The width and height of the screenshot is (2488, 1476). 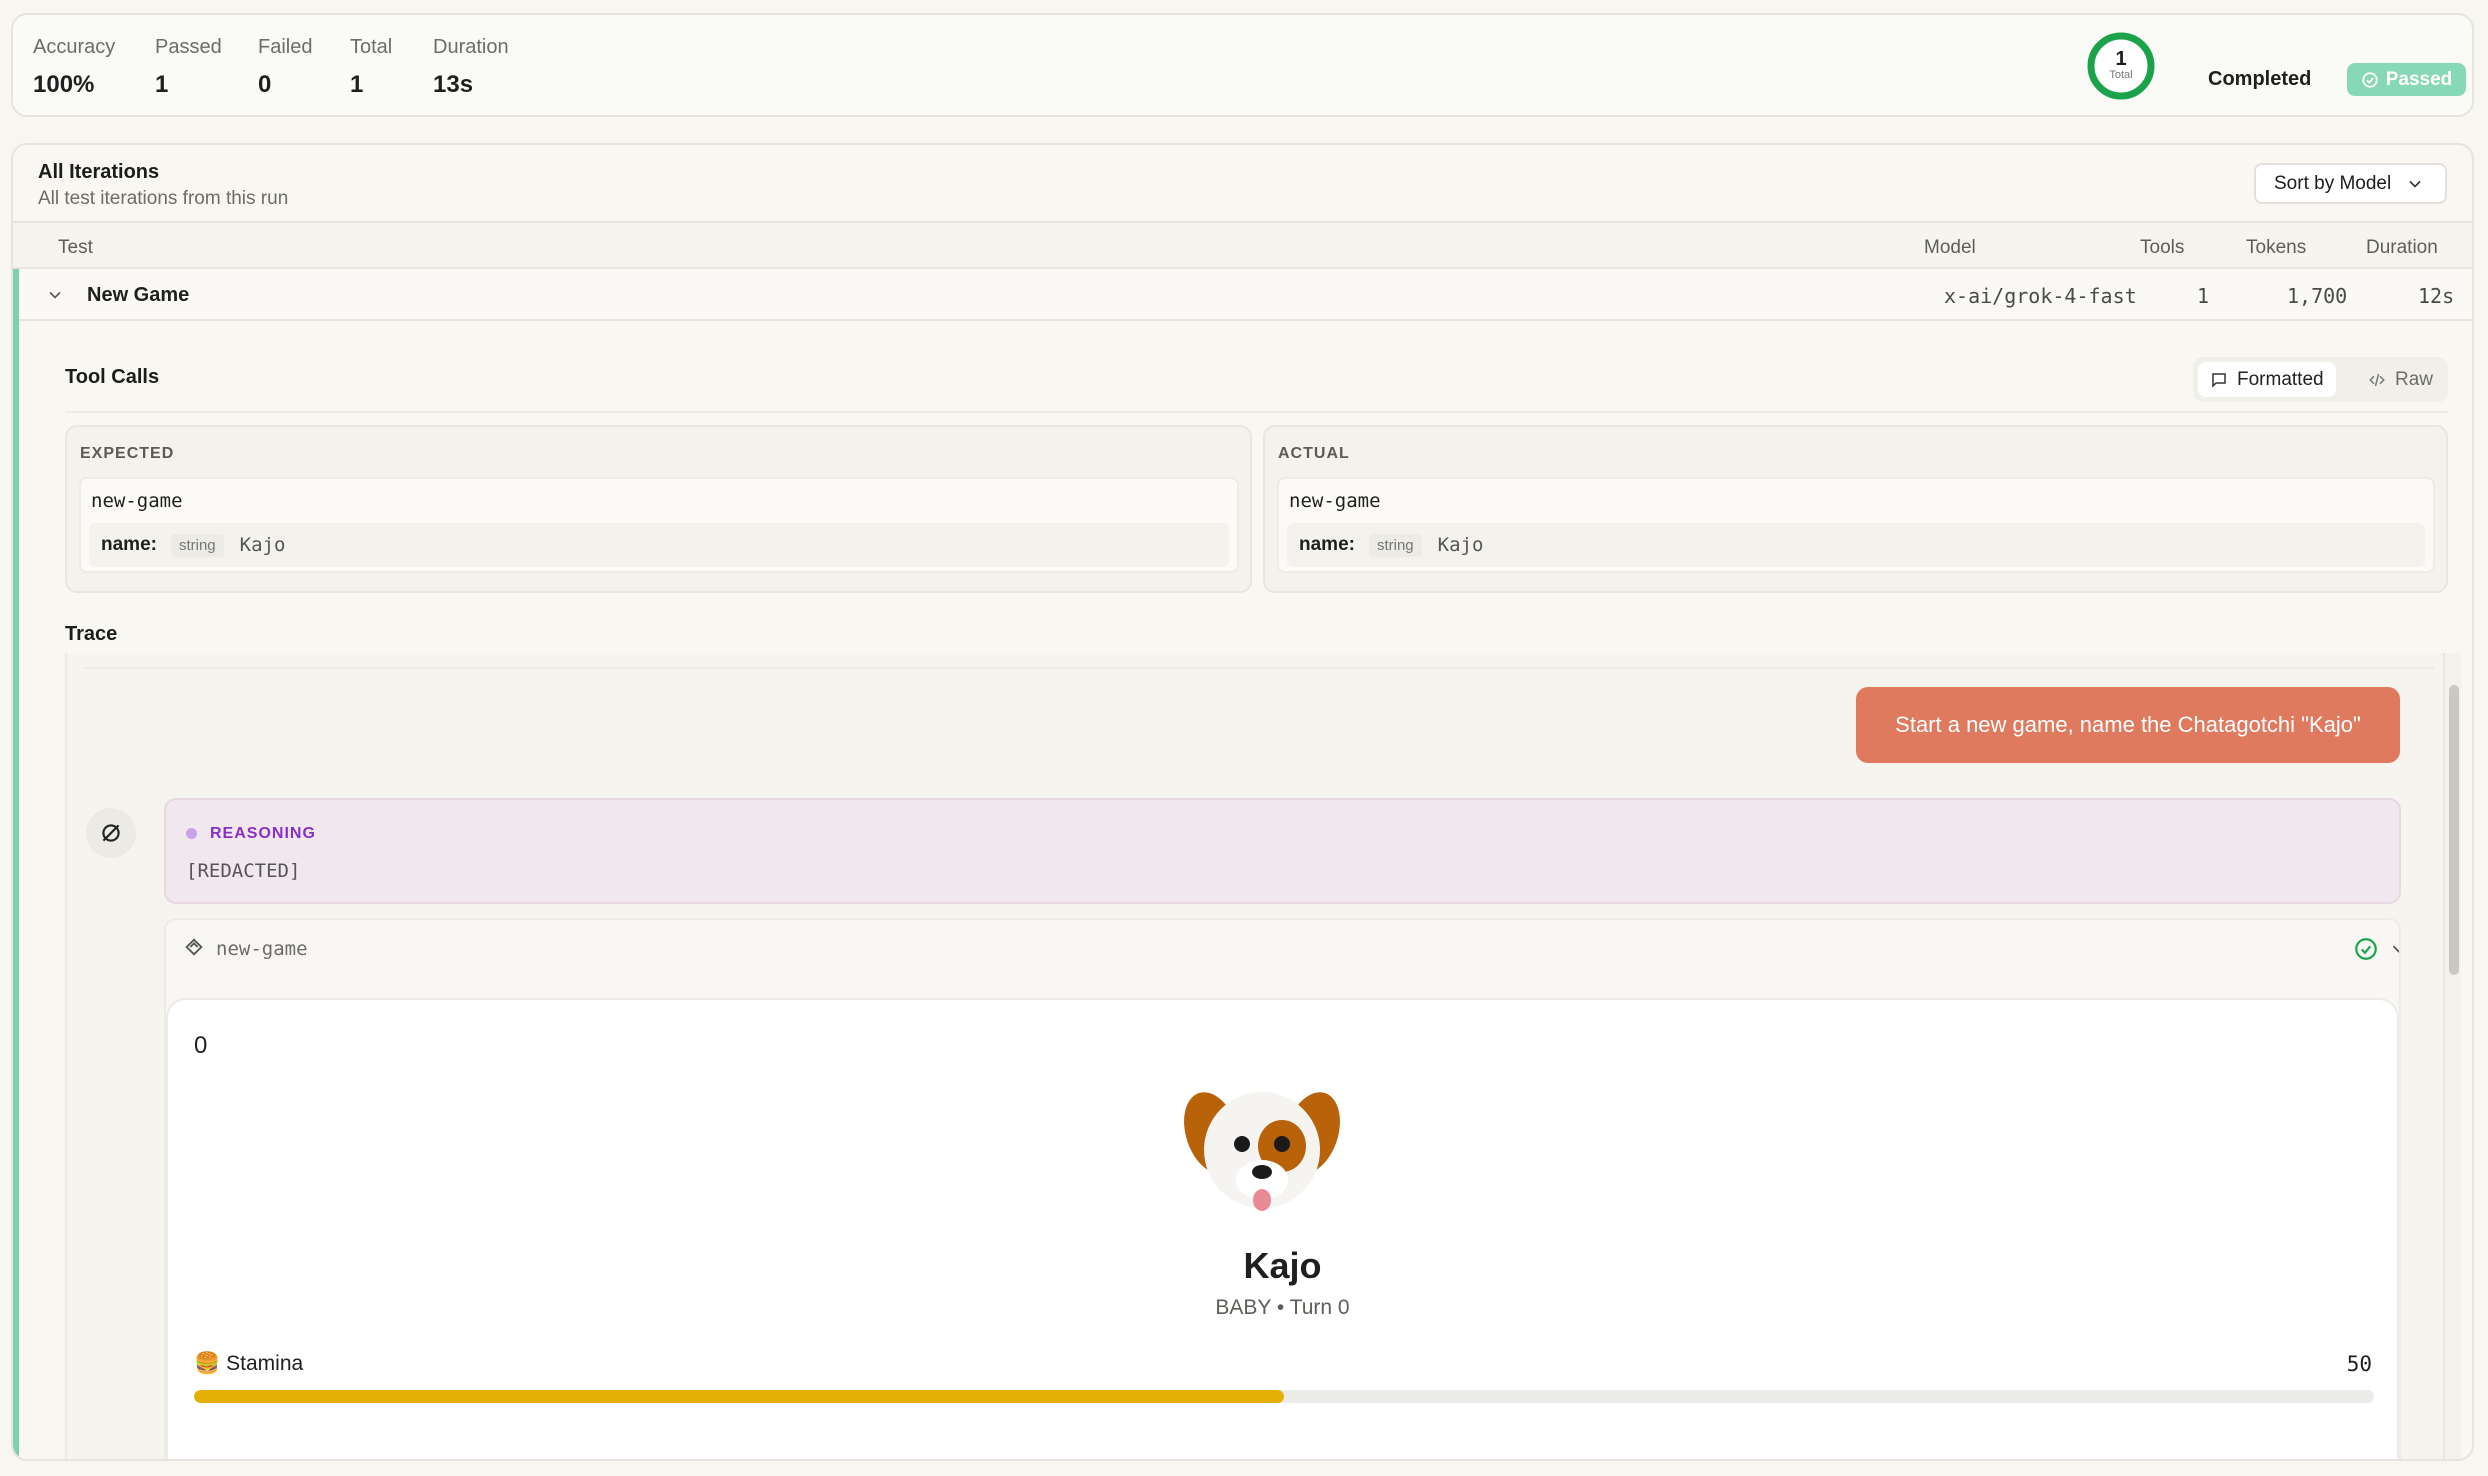 I want to click on burger-icon: 🍔, so click(x=207, y=1363).